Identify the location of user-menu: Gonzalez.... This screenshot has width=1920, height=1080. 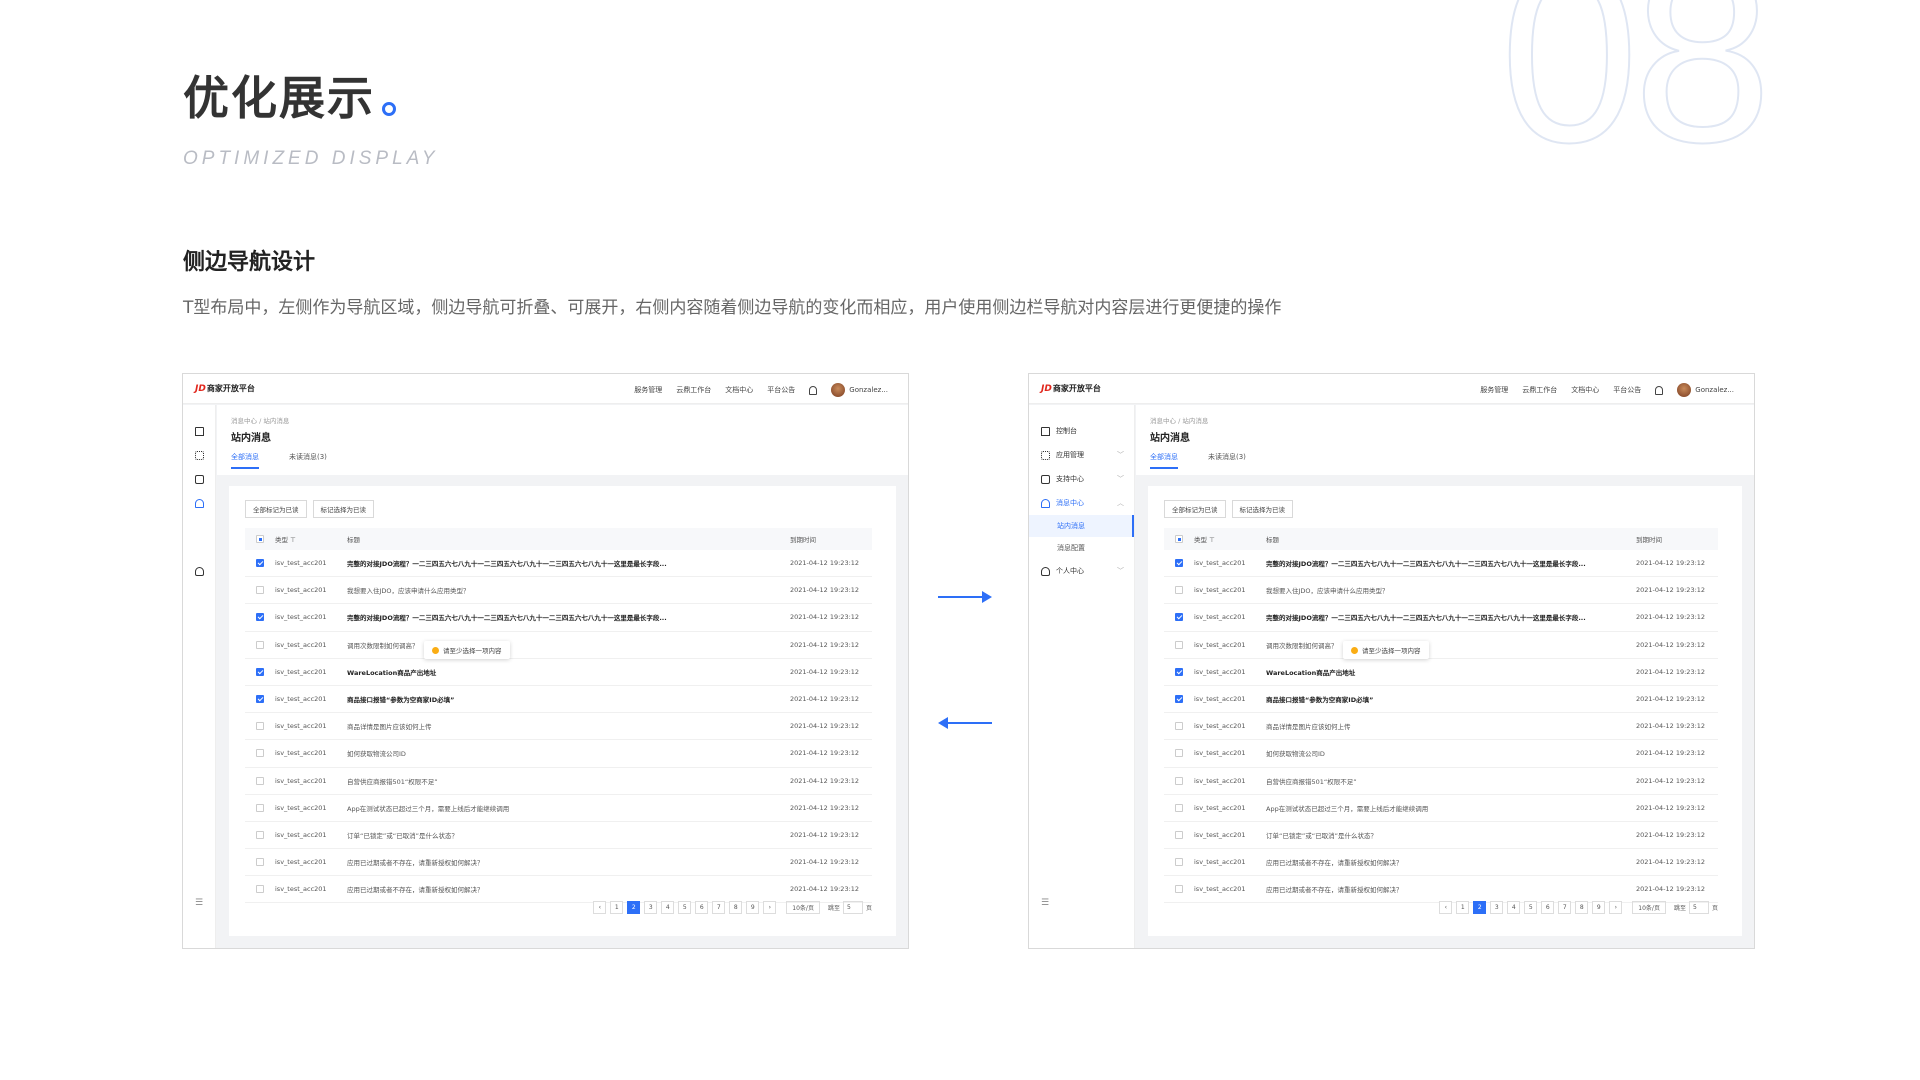
(859, 390).